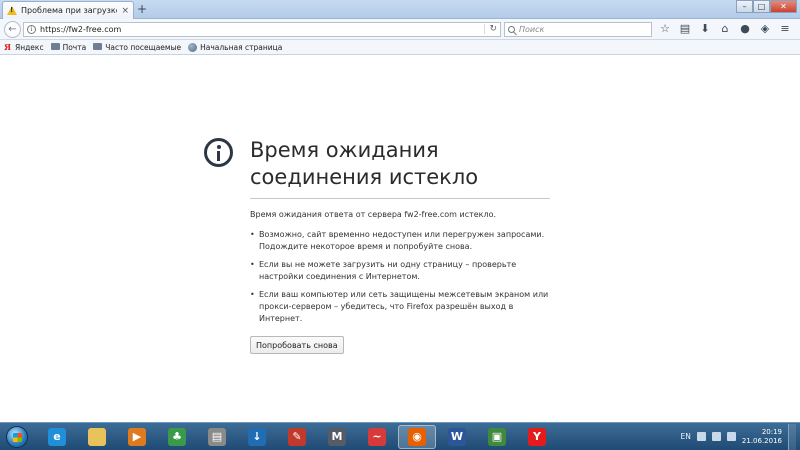  I want to click on warning-icon, so click(12, 10).